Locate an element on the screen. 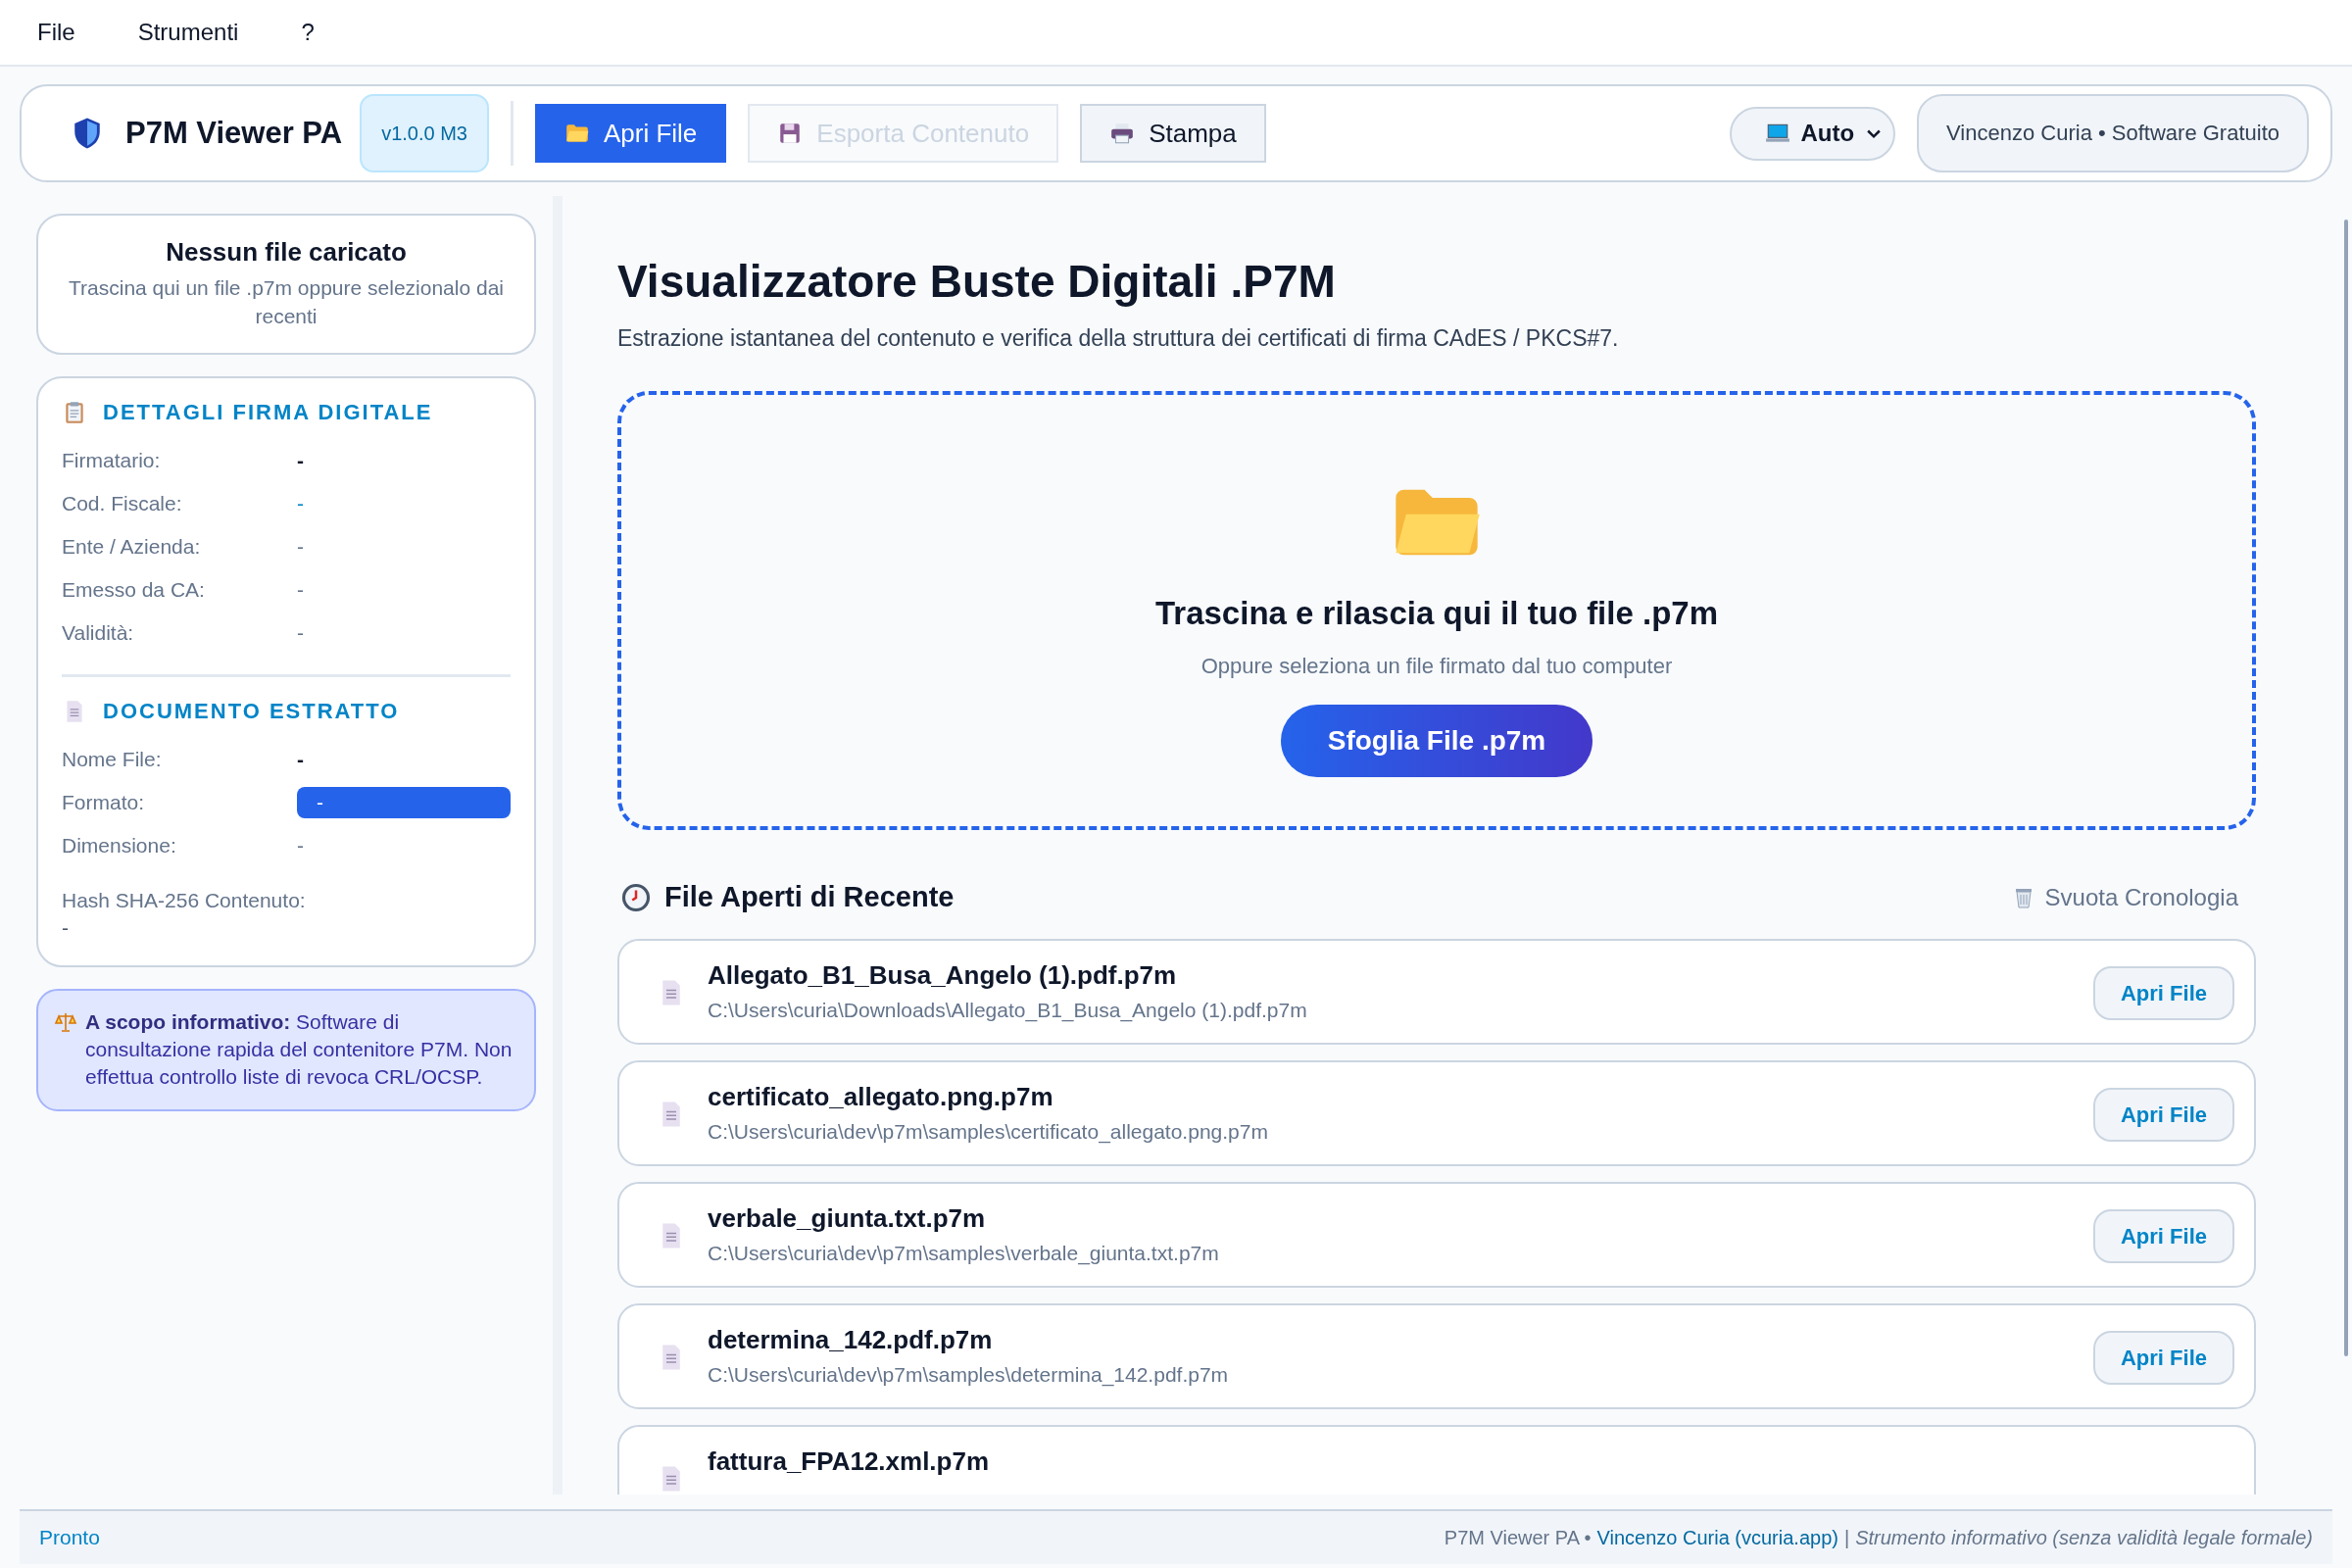  menu-item: ? is located at coordinates (312, 32).